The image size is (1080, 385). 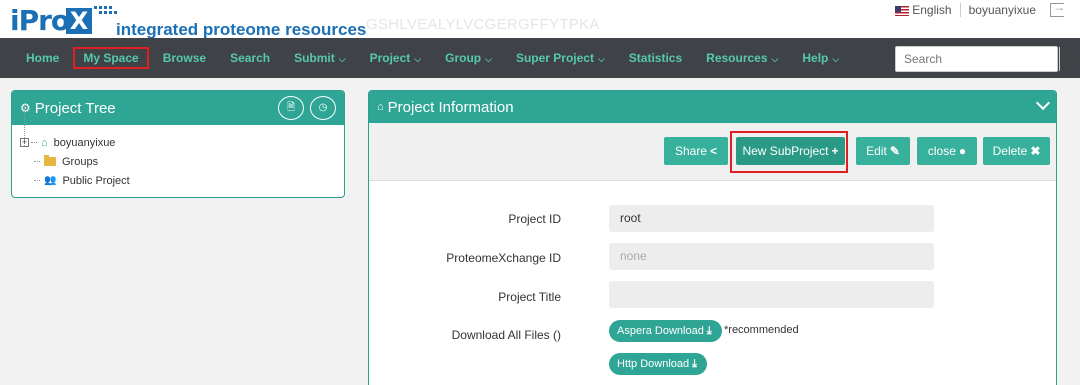 What do you see at coordinates (75, 108) in the screenshot?
I see `project-tree-title: Project Tree` at bounding box center [75, 108].